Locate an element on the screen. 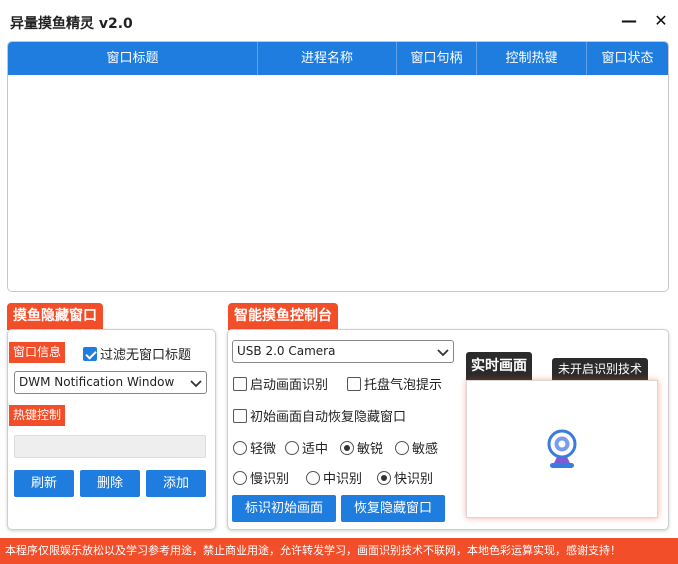  speed-fast-label: 快识别 is located at coordinates (414, 479).